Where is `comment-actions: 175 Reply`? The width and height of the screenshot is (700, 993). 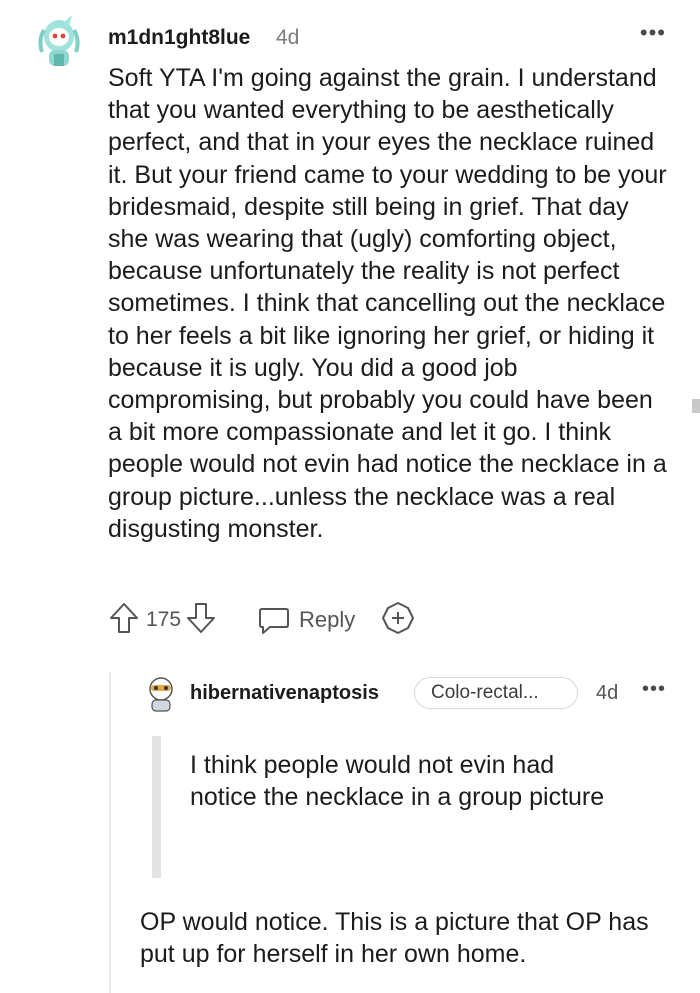
comment-actions: 175 Reply is located at coordinates (261, 620).